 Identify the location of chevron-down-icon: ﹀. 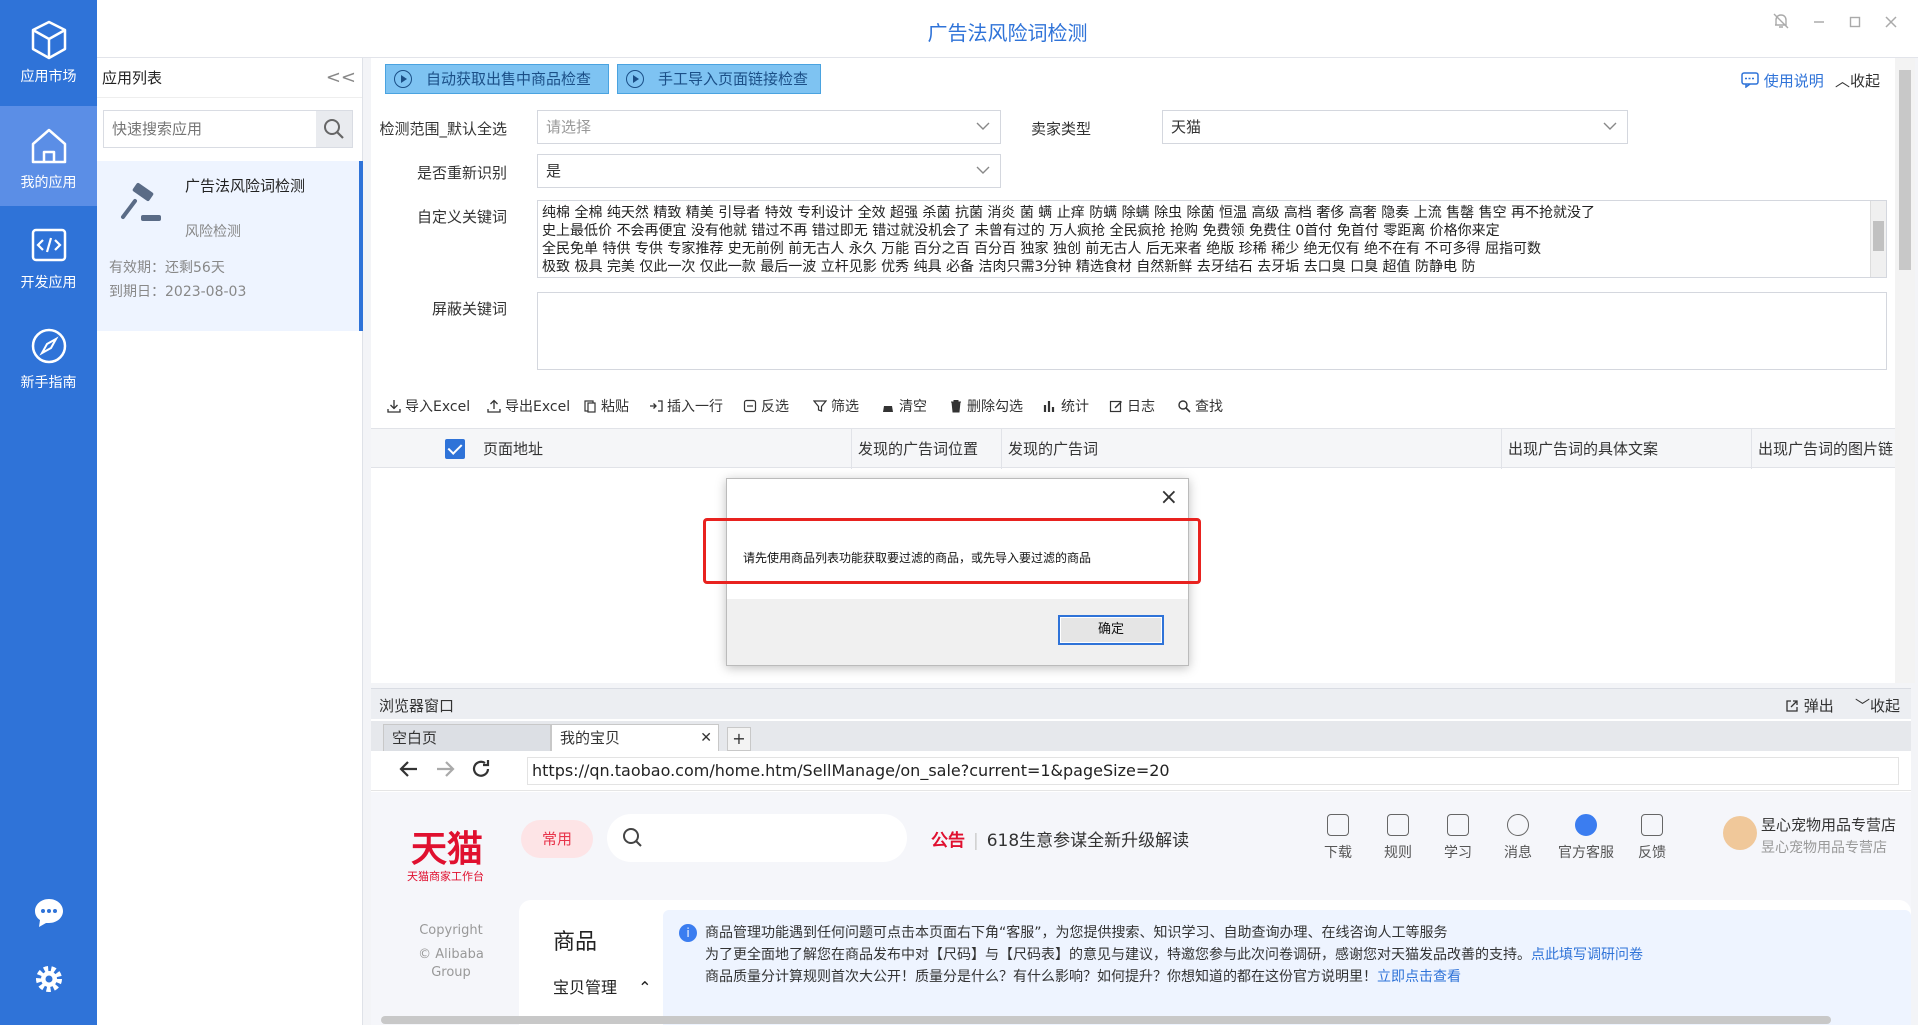
(1863, 706).